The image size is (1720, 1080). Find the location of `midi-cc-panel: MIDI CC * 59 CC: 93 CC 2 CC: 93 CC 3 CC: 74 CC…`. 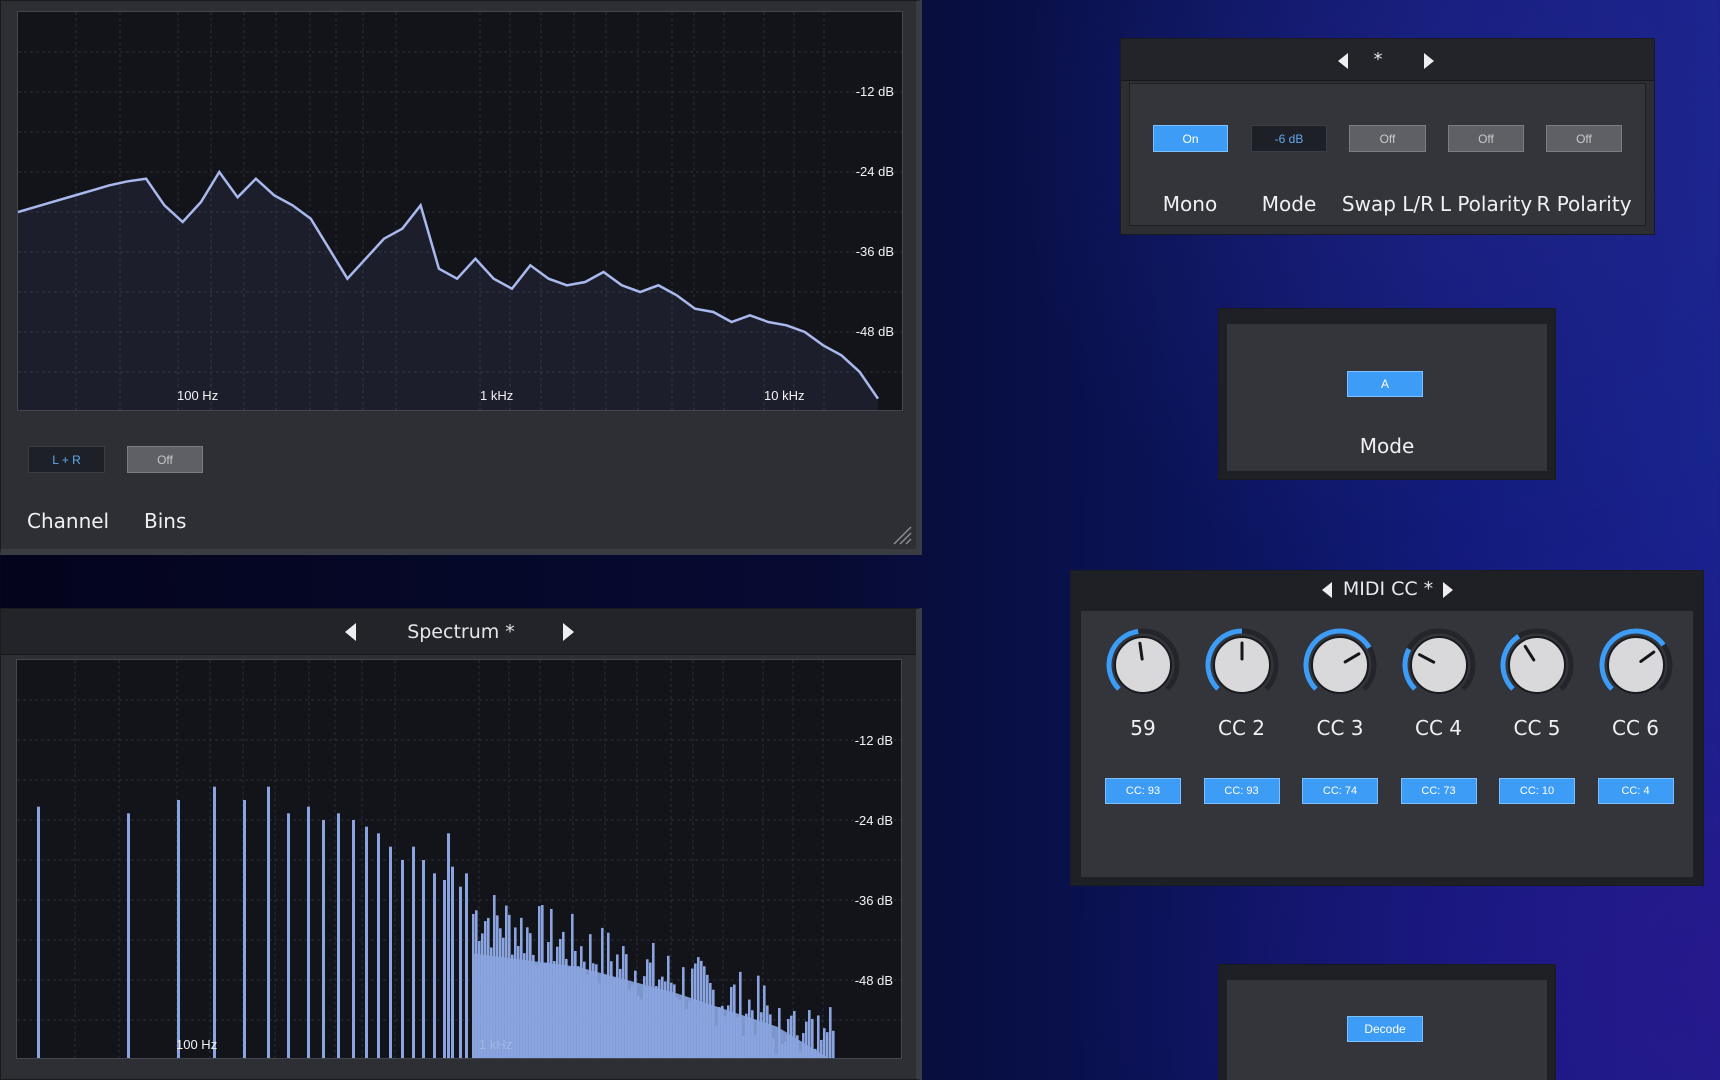

midi-cc-panel: MIDI CC * 59 CC: 93 CC 2 CC: 93 CC 3 CC: 74 CC… is located at coordinates (1387, 728).